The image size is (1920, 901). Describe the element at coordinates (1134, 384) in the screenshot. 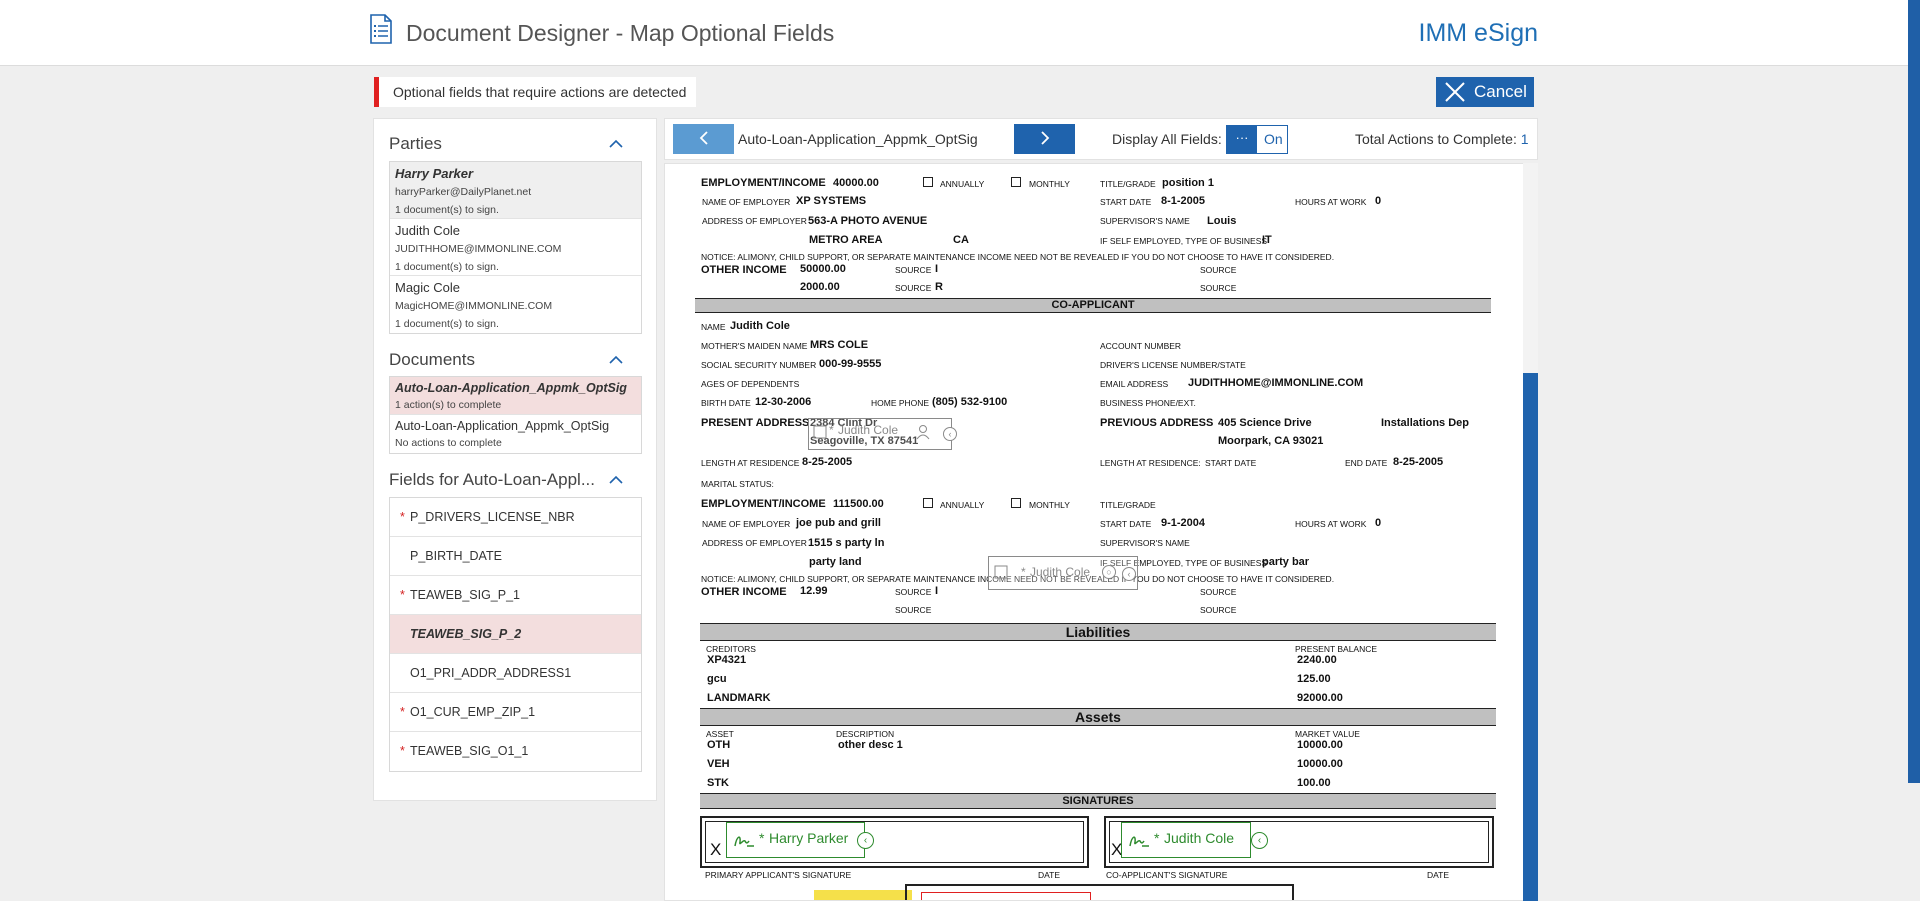

I see `doc-text: EMAIL ADDRESS` at that location.